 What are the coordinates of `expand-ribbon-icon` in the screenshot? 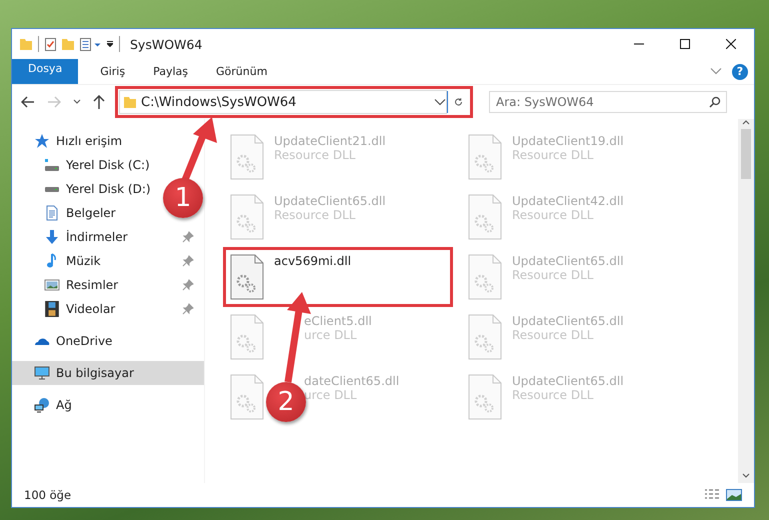 It's located at (716, 71).